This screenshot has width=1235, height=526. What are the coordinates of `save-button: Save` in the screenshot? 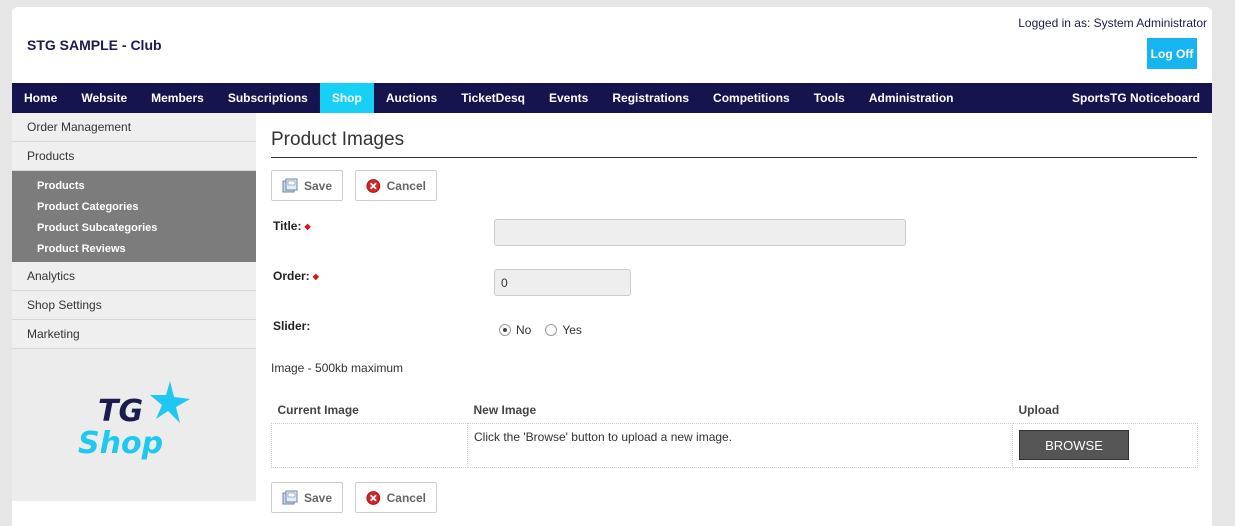 It's located at (307, 185).